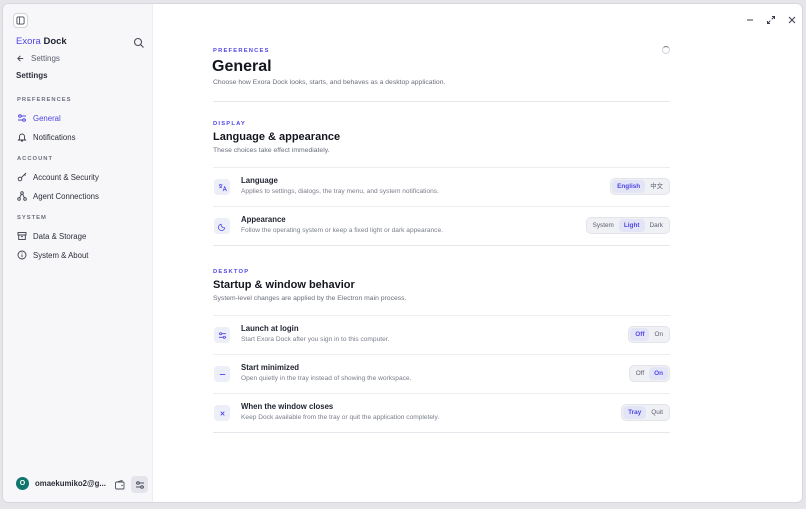 This screenshot has width=806, height=509. I want to click on page-eyebrow: PREFERENCES, so click(241, 51).